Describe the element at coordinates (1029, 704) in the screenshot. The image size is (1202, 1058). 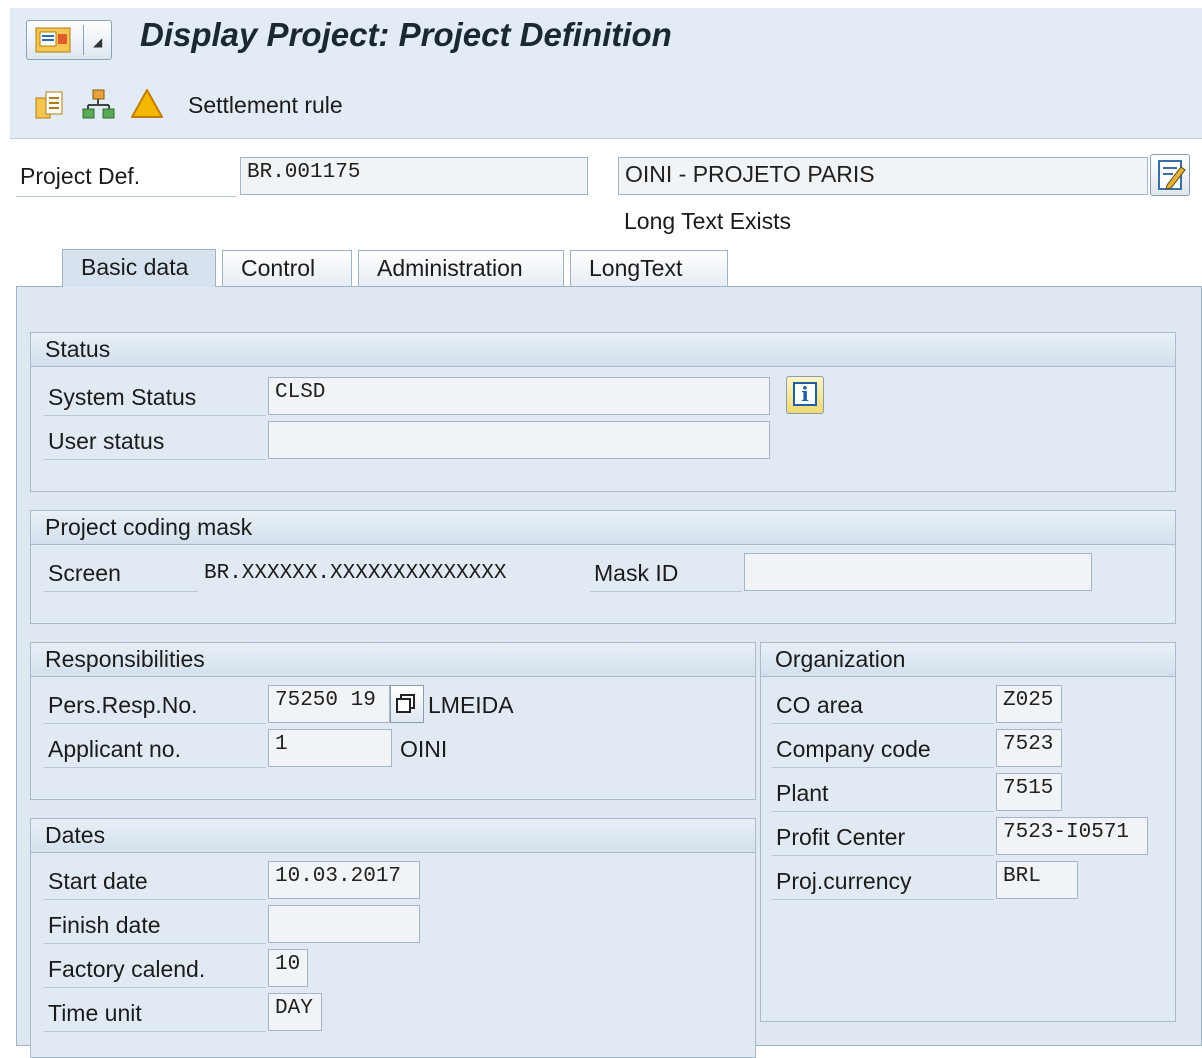
I see `co-area-field: Z025` at that location.